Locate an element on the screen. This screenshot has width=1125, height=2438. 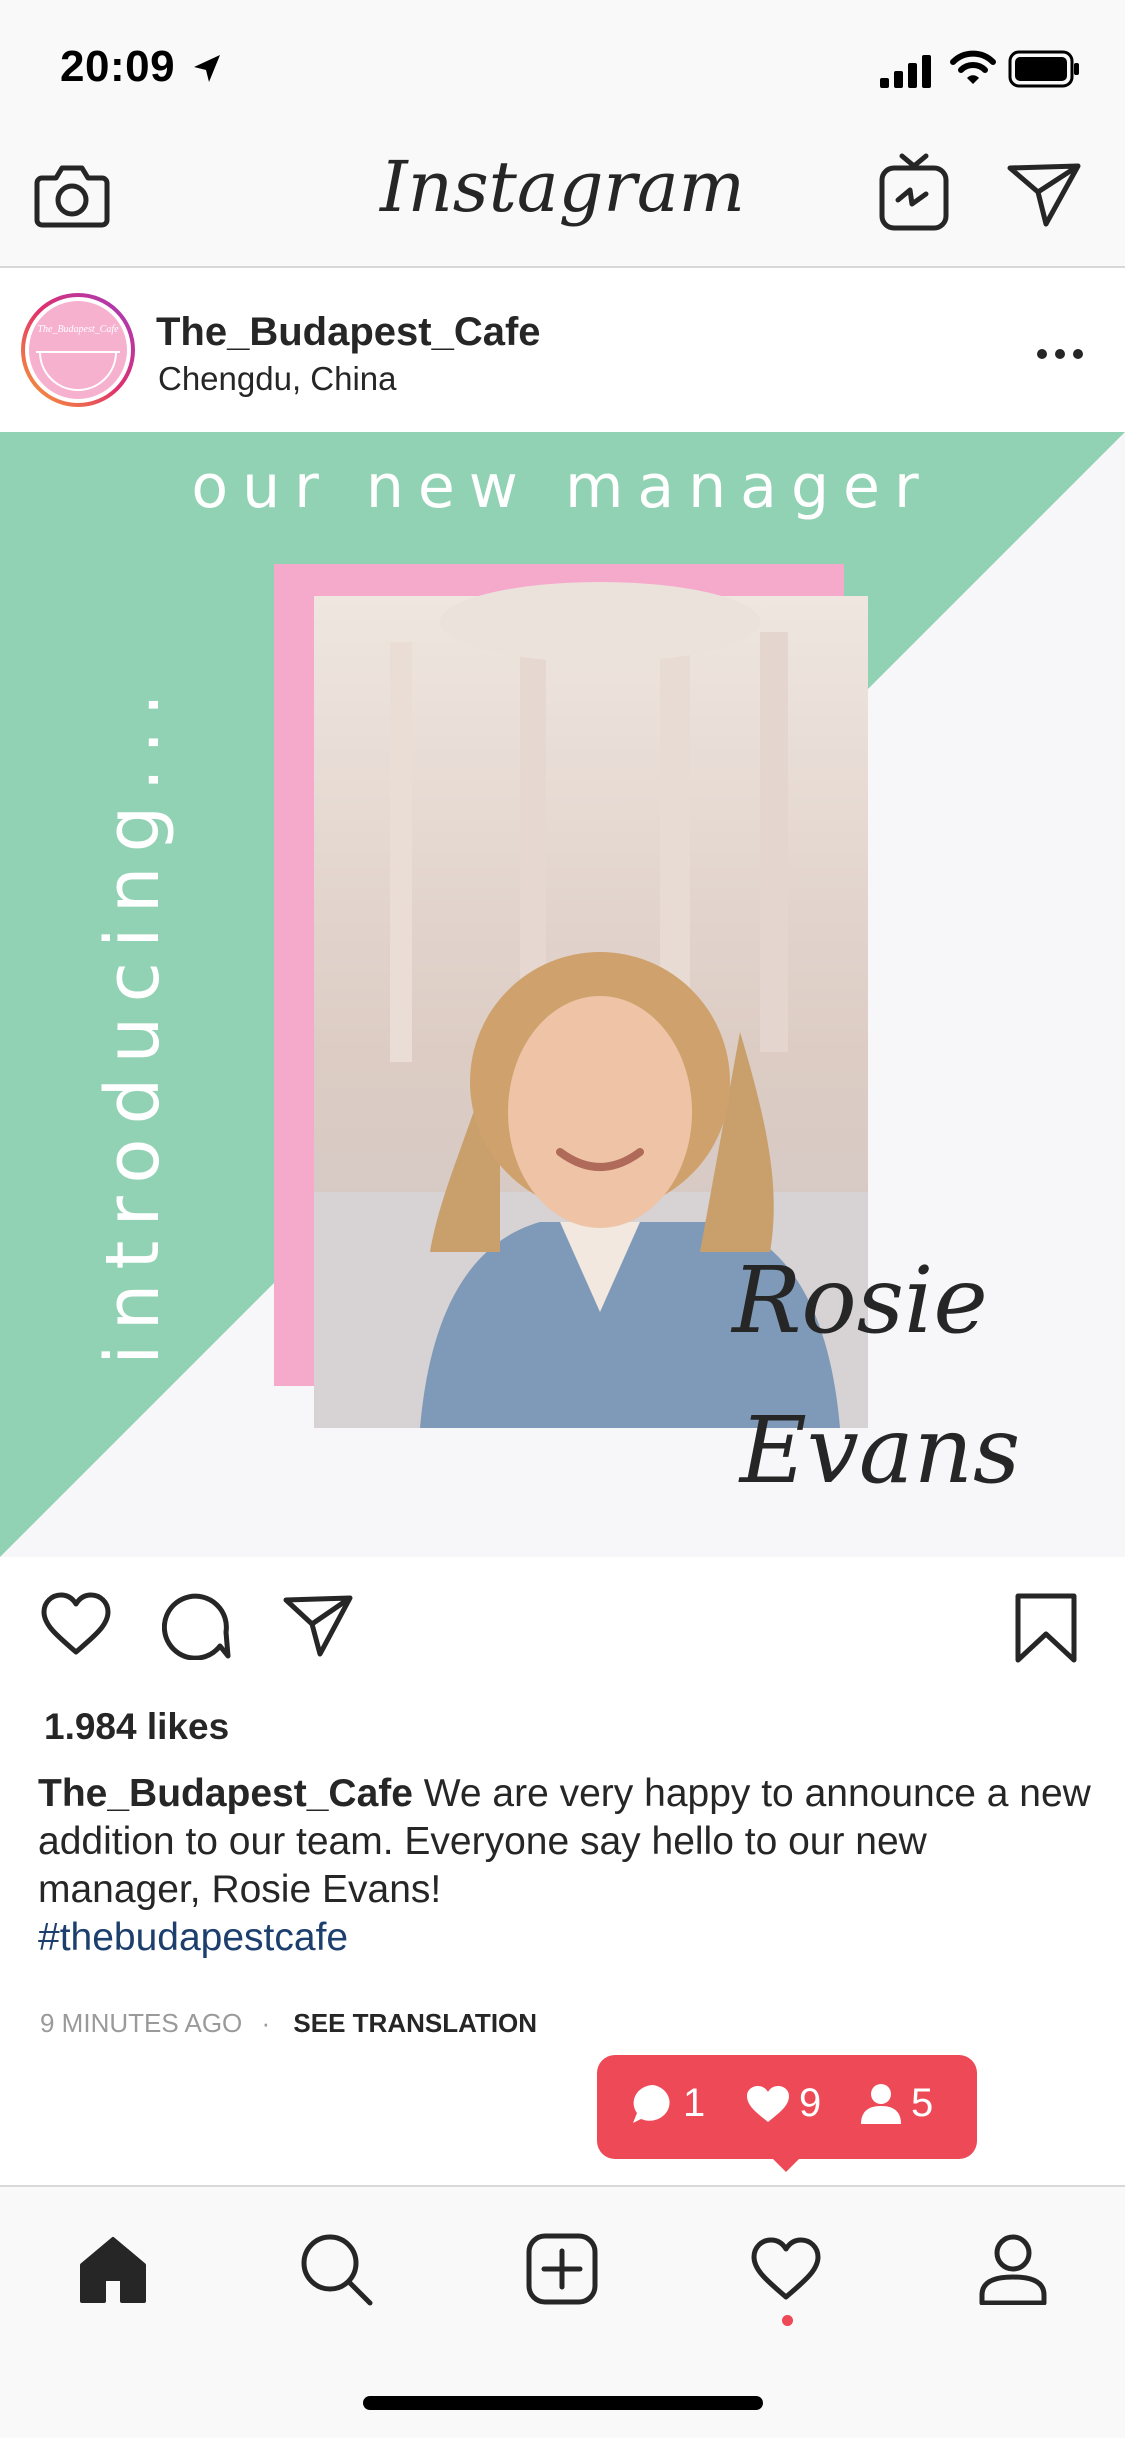
add-icon is located at coordinates (562, 2269).